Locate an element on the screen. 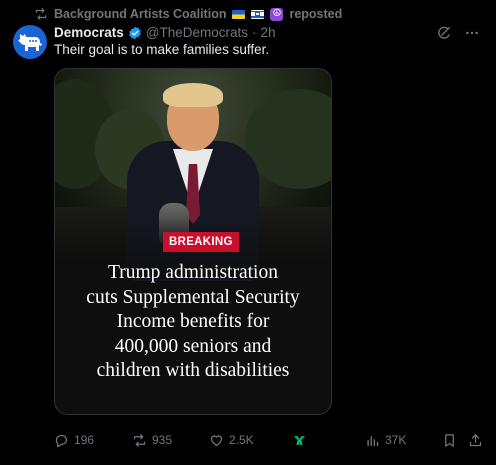  share-icon is located at coordinates (475, 439).